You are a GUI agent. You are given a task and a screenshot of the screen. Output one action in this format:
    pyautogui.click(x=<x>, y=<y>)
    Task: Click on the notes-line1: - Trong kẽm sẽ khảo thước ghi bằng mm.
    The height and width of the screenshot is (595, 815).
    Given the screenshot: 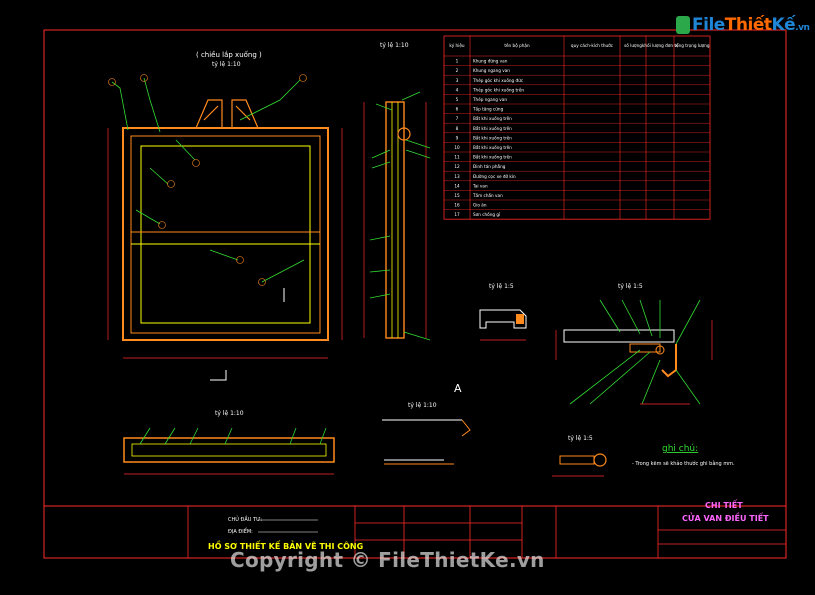 What is the action you would take?
    pyautogui.click(x=683, y=463)
    